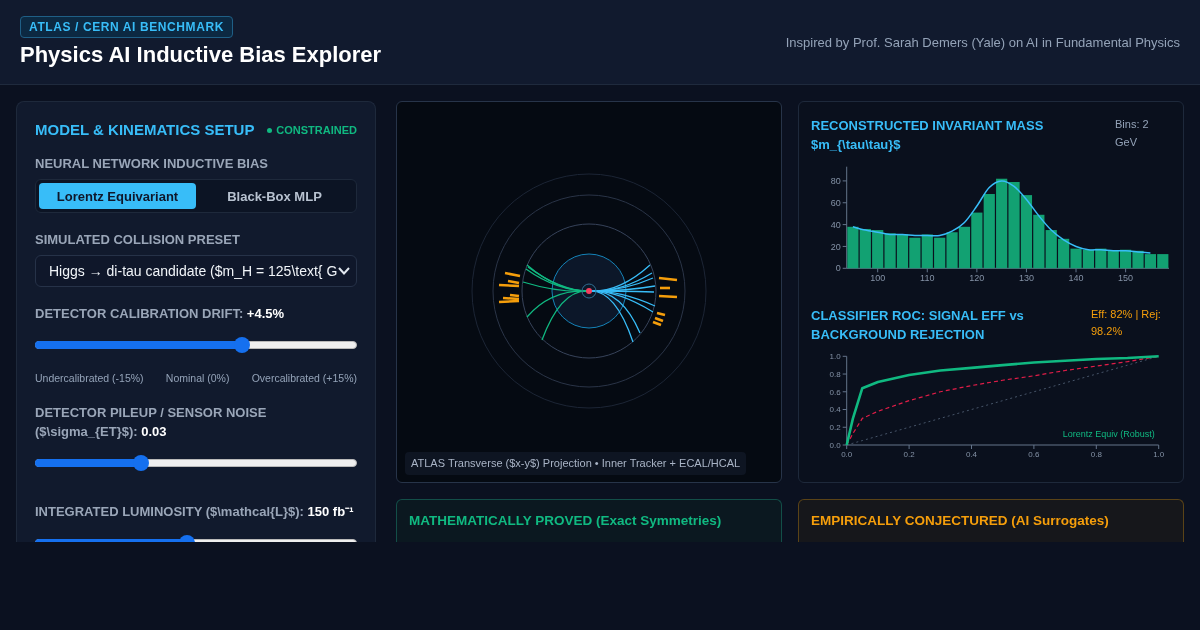  What do you see at coordinates (835, 246) in the screenshot?
I see `tick-label: 20` at bounding box center [835, 246].